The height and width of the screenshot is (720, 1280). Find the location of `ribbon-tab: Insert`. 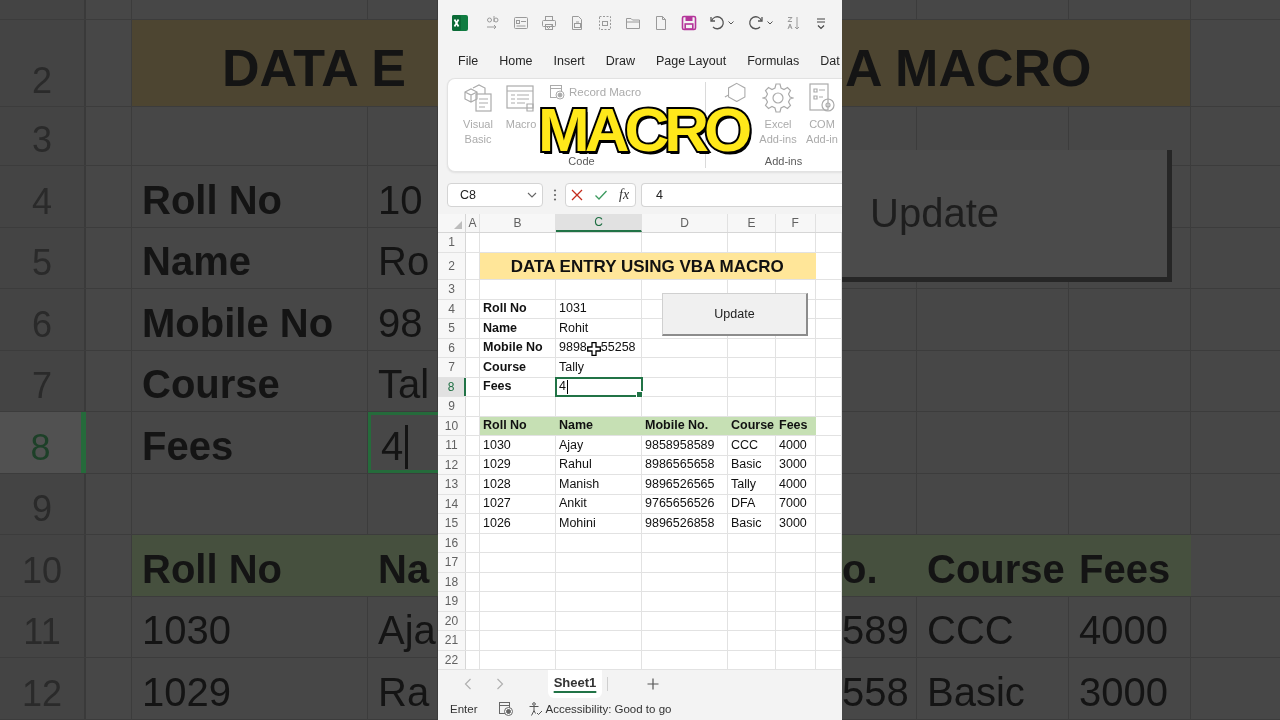

ribbon-tab: Insert is located at coordinates (569, 61).